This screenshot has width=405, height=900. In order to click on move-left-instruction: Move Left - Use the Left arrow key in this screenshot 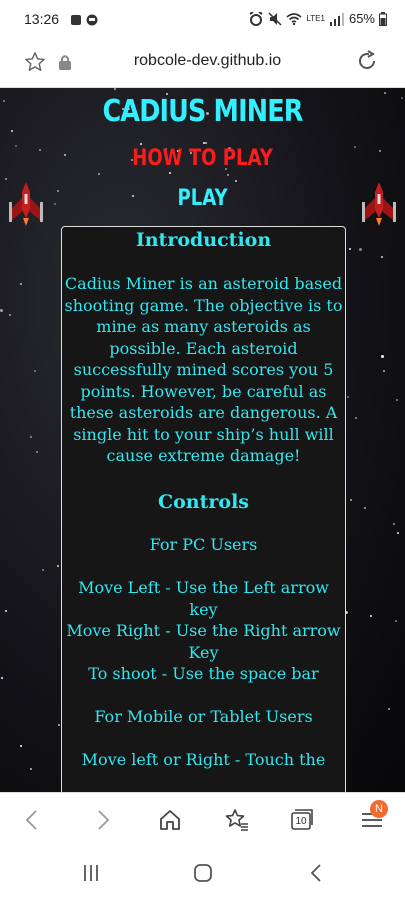, I will do `click(203, 598)`.